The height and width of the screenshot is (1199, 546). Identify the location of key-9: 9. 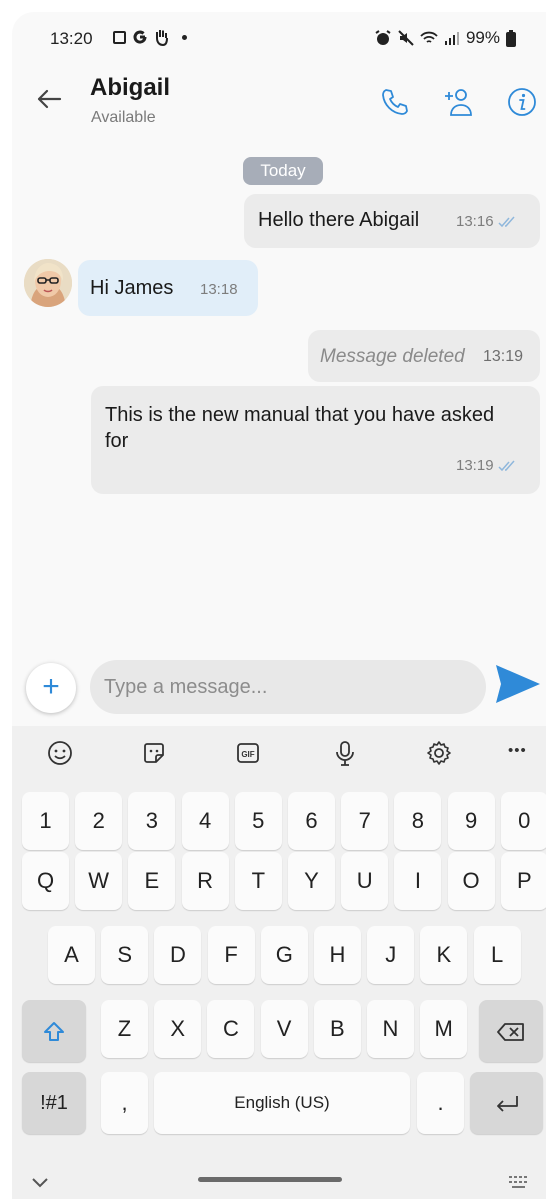
(471, 821).